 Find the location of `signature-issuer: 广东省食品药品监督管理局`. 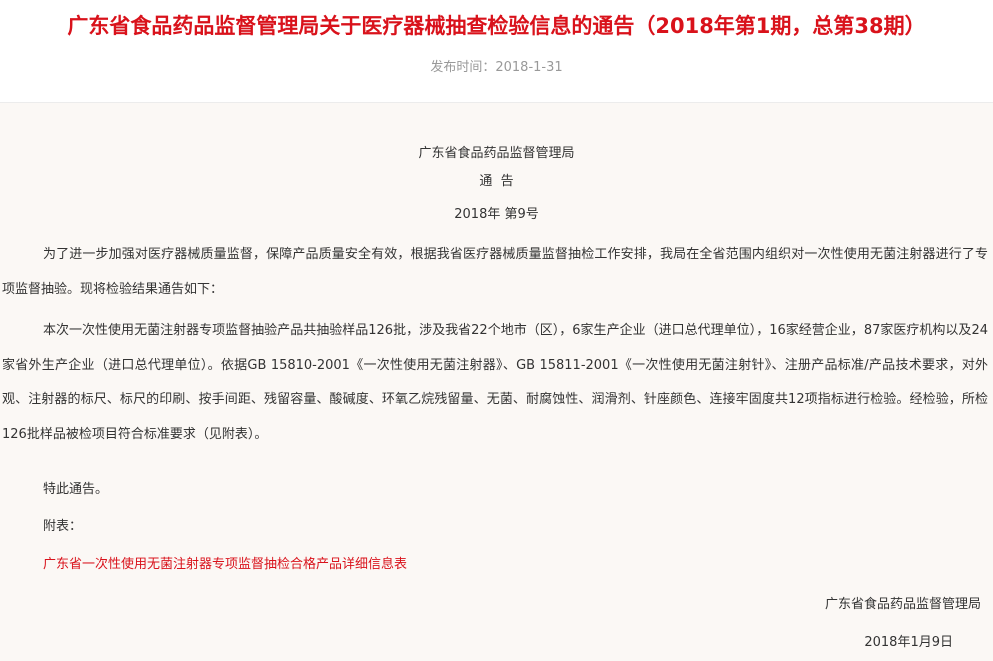

signature-issuer: 广东省食品药品监督管理局 is located at coordinates (902, 604).